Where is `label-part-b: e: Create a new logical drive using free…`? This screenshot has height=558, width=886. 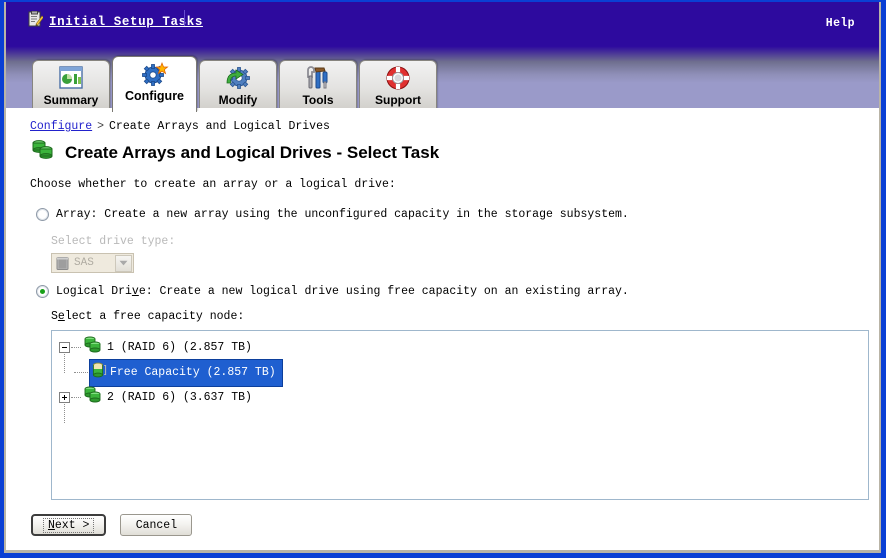
label-part-b: e: Create a new logical drive using free… is located at coordinates (383, 291).